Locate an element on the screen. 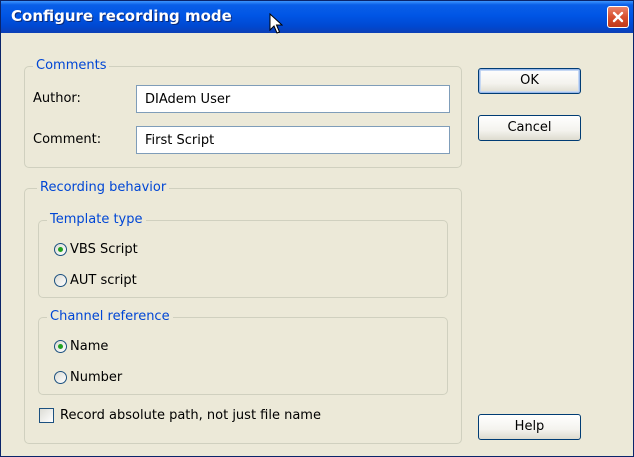 The height and width of the screenshot is (457, 634). recording-behavior-legend: Recording behavior is located at coordinates (103, 187).